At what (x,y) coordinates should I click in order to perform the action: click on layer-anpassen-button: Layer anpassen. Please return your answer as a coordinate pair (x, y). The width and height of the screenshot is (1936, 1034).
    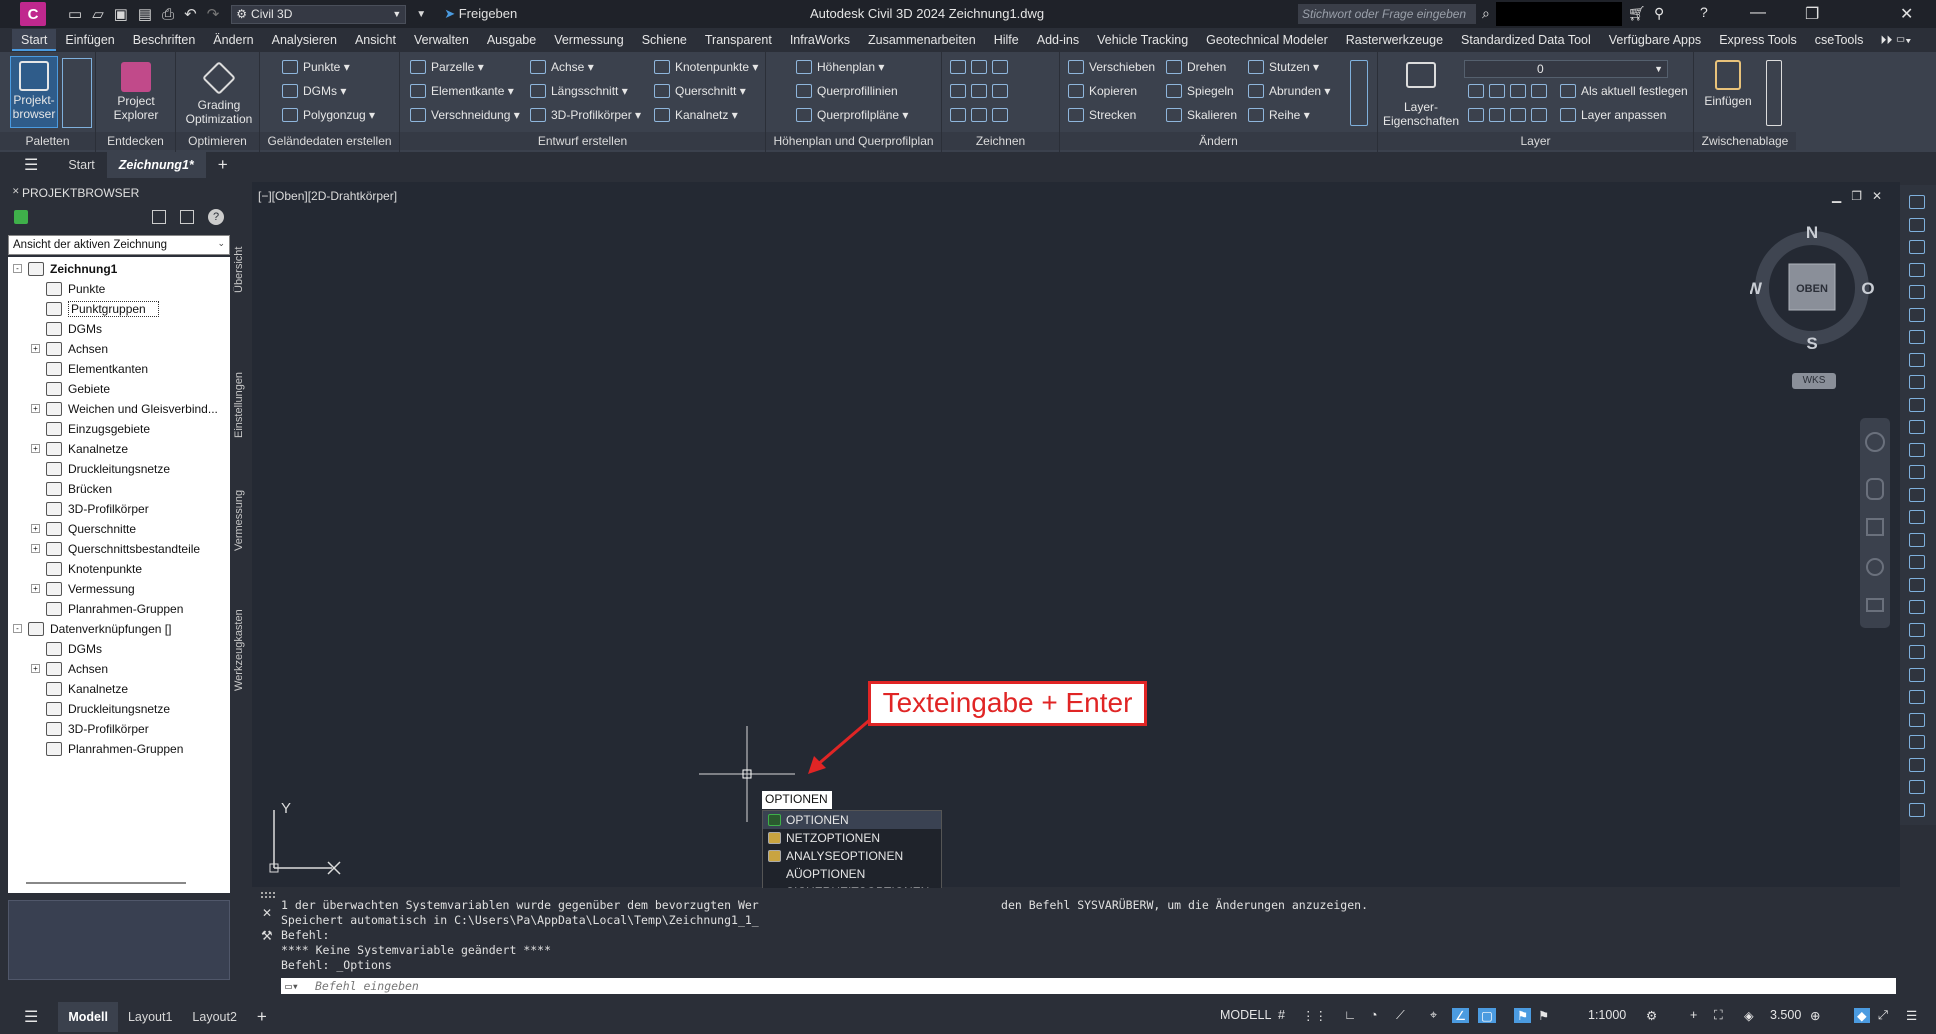
    Looking at the image, I should click on (1613, 115).